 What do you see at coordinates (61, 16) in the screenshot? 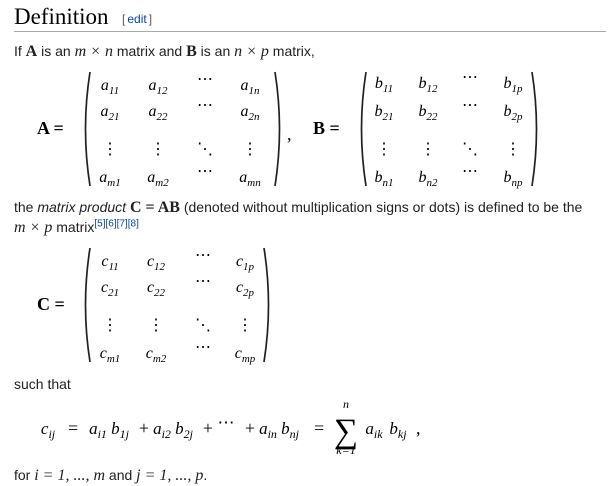
I see `section-title: Definition` at bounding box center [61, 16].